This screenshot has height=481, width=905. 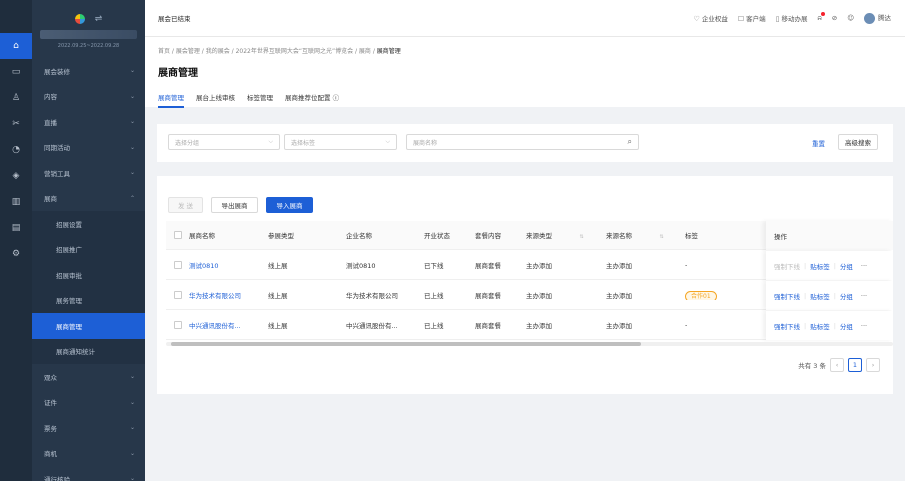 What do you see at coordinates (171, 100) in the screenshot?
I see `tab-0: 展商管理` at bounding box center [171, 100].